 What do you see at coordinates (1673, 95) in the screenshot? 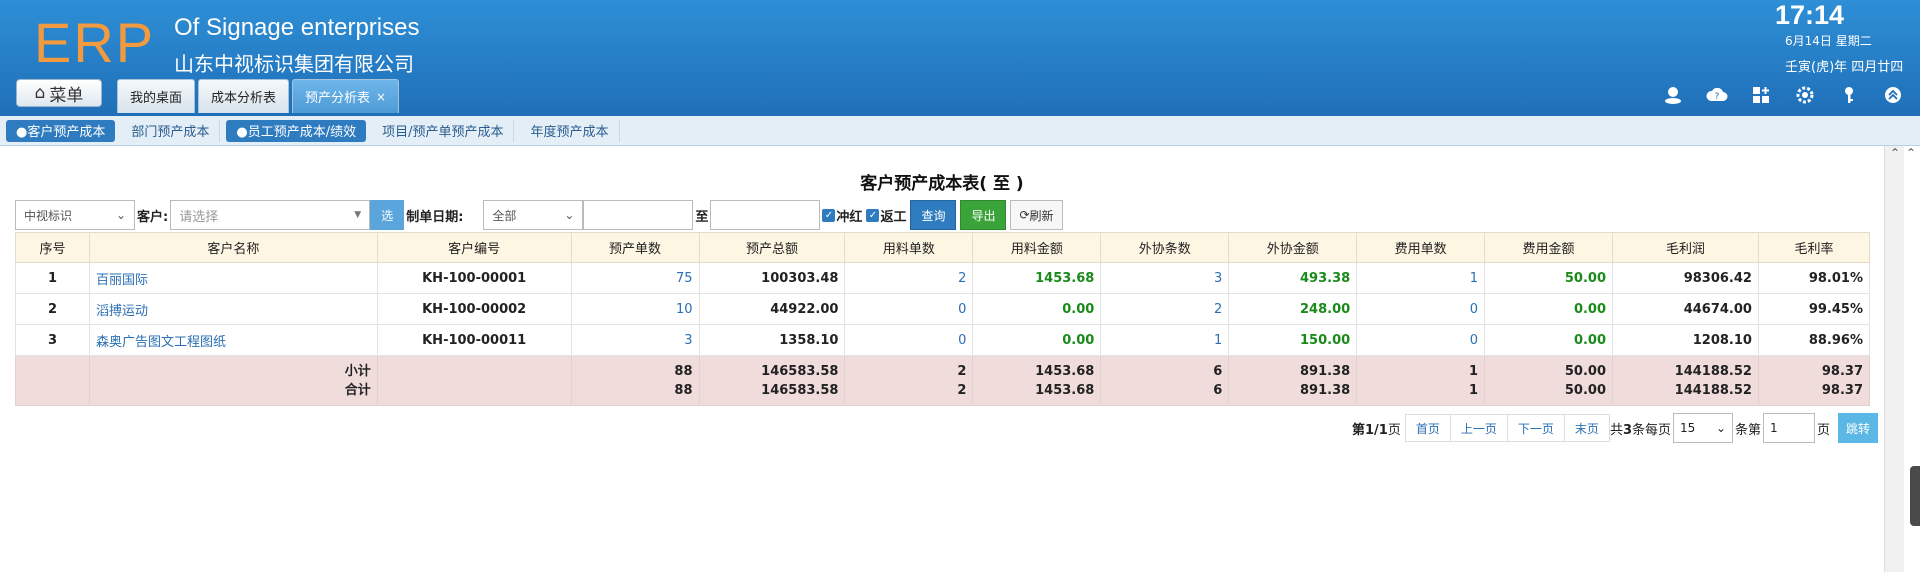
I see `user-icon` at bounding box center [1673, 95].